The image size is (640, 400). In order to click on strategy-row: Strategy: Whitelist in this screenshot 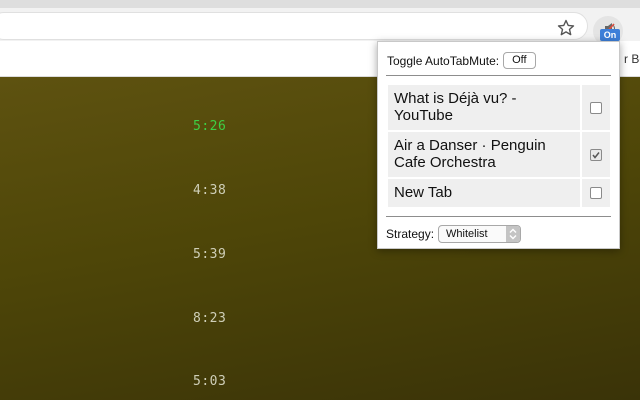, I will do `click(454, 233)`.